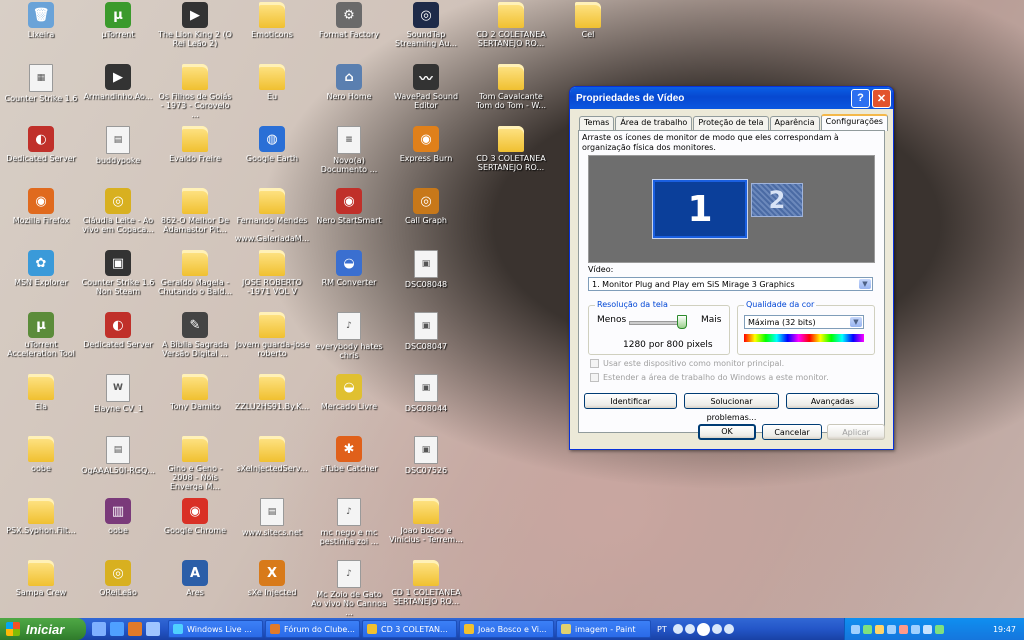  What do you see at coordinates (731, 98) in the screenshot?
I see `dialog-titlebar: Propriedades de Vídeo ? ✕` at bounding box center [731, 98].